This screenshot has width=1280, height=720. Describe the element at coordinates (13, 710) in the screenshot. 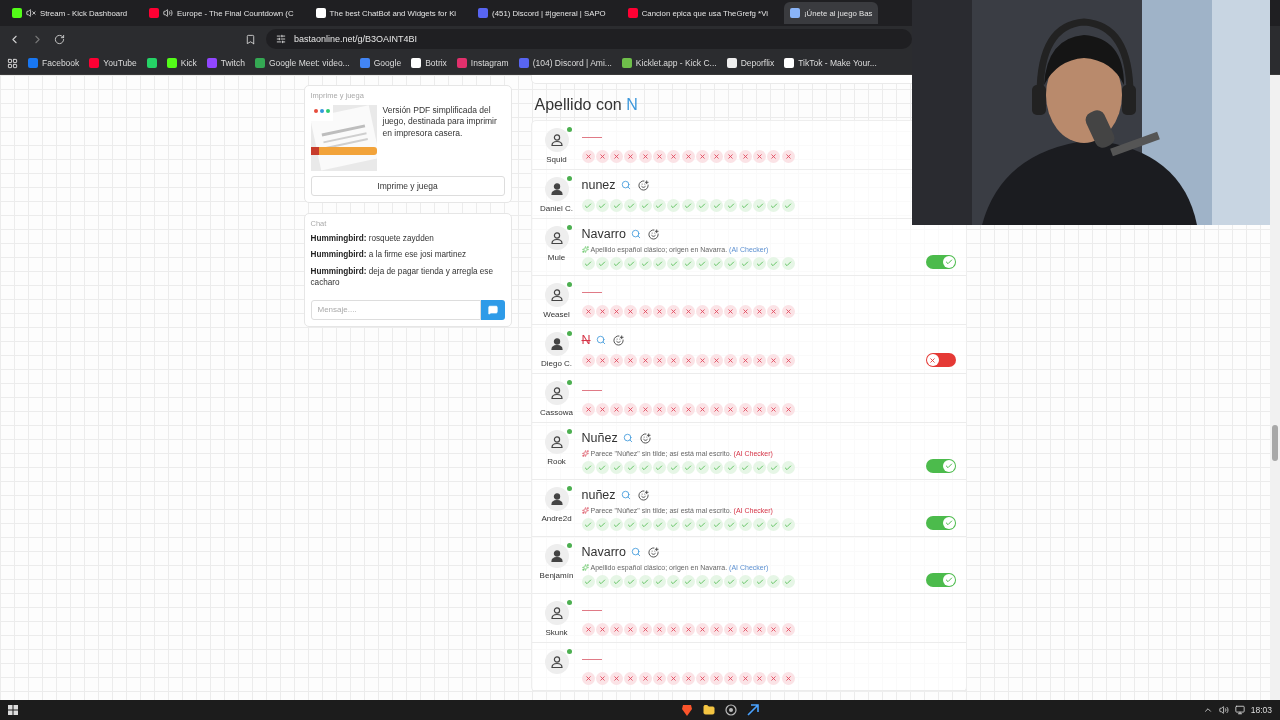

I see `windows-icon` at that location.